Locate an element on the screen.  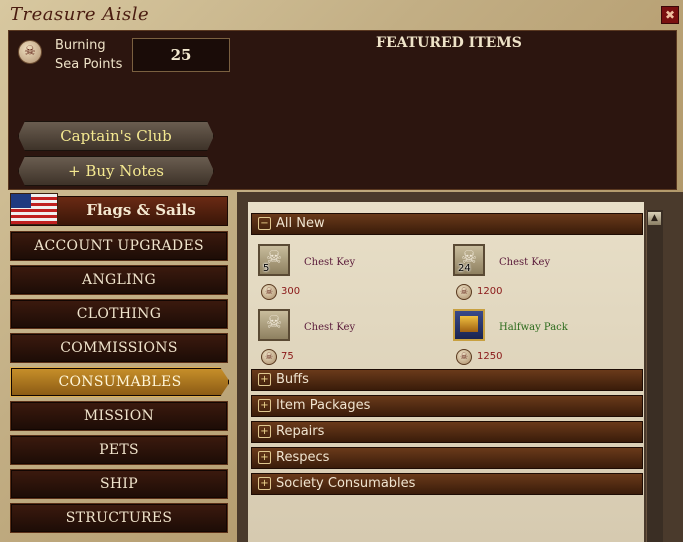
category-account-upgrades: ACCOUNT UPGRADES is located at coordinates (119, 246).